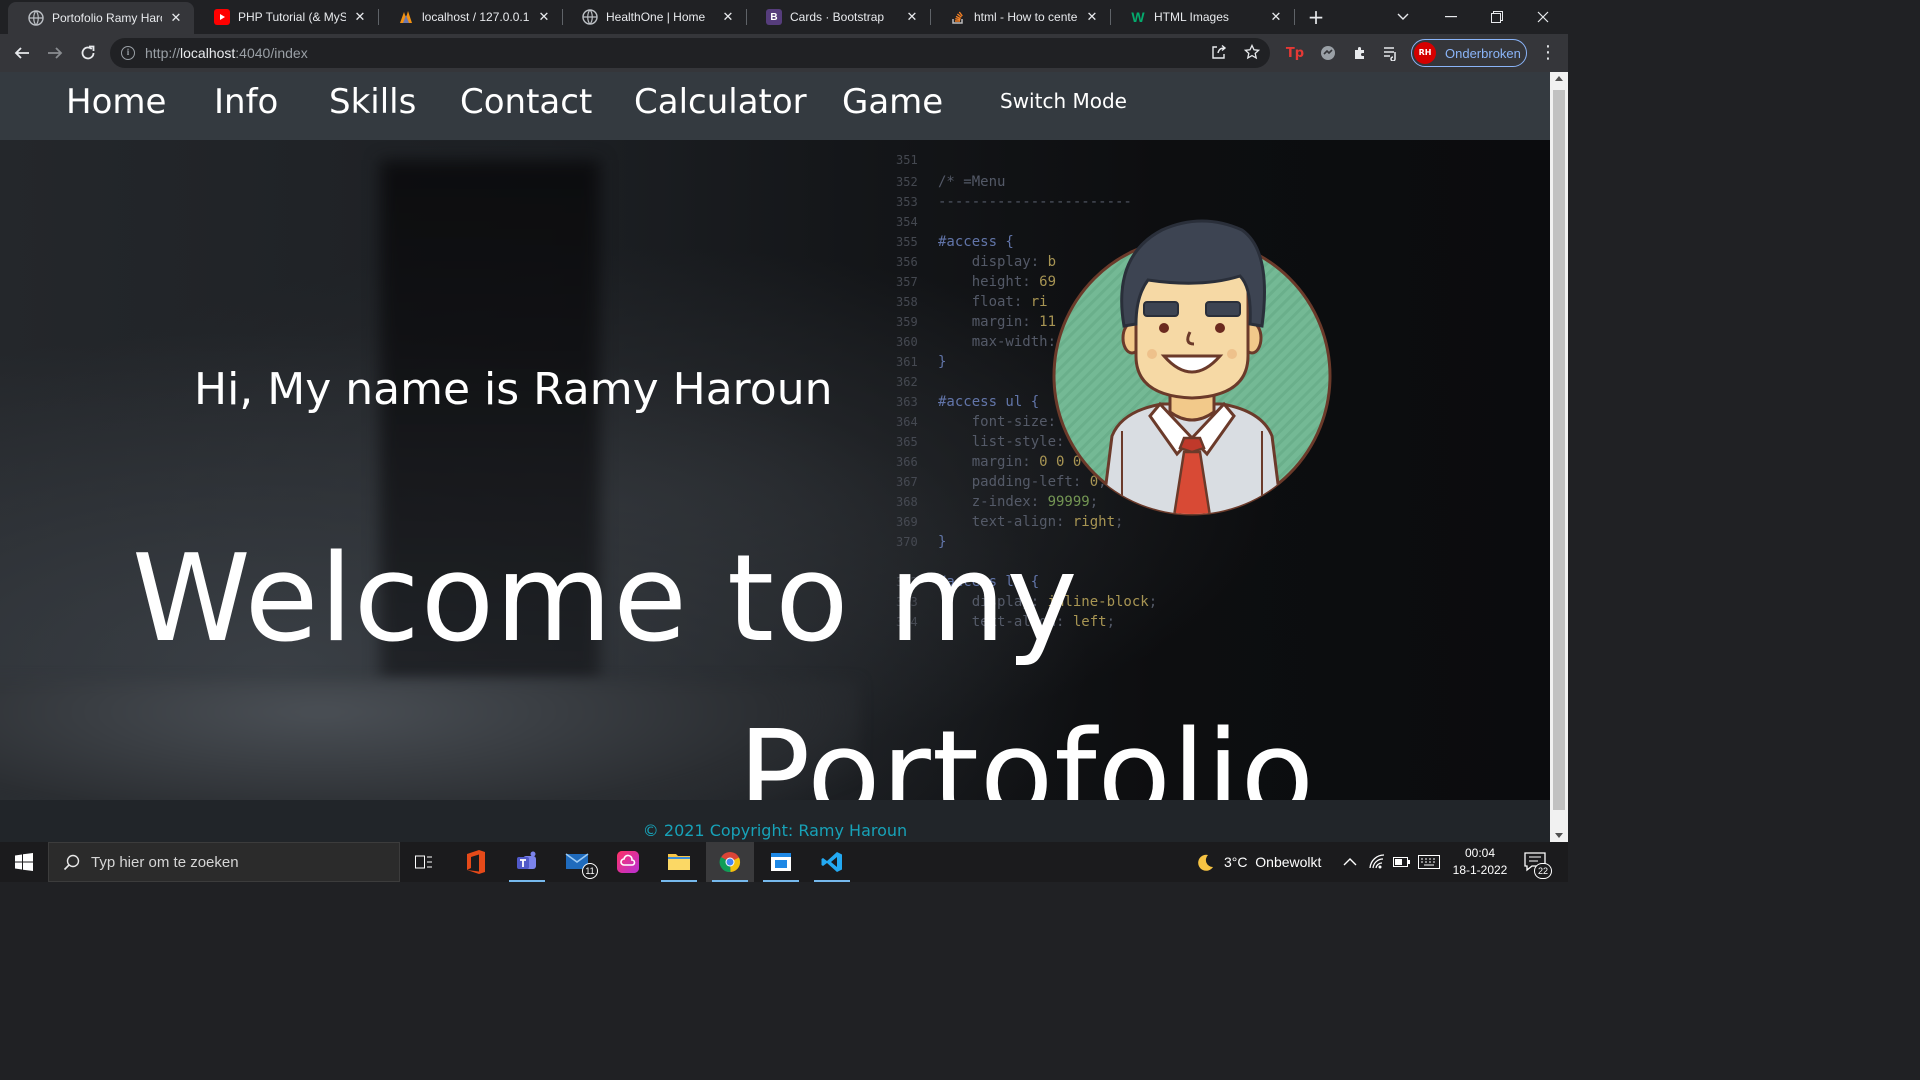  What do you see at coordinates (1480, 862) in the screenshot?
I see `system-clock: 00:04 18-1-2022` at bounding box center [1480, 862].